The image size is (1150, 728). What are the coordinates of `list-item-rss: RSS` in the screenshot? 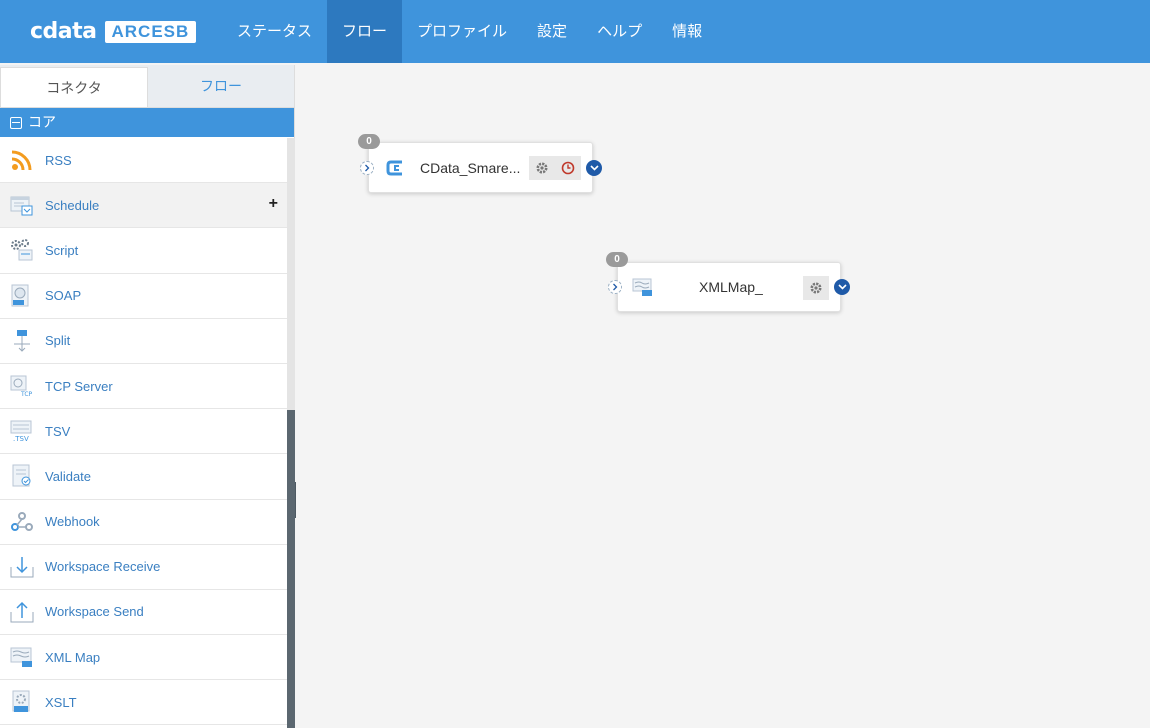 It's located at (143, 161).